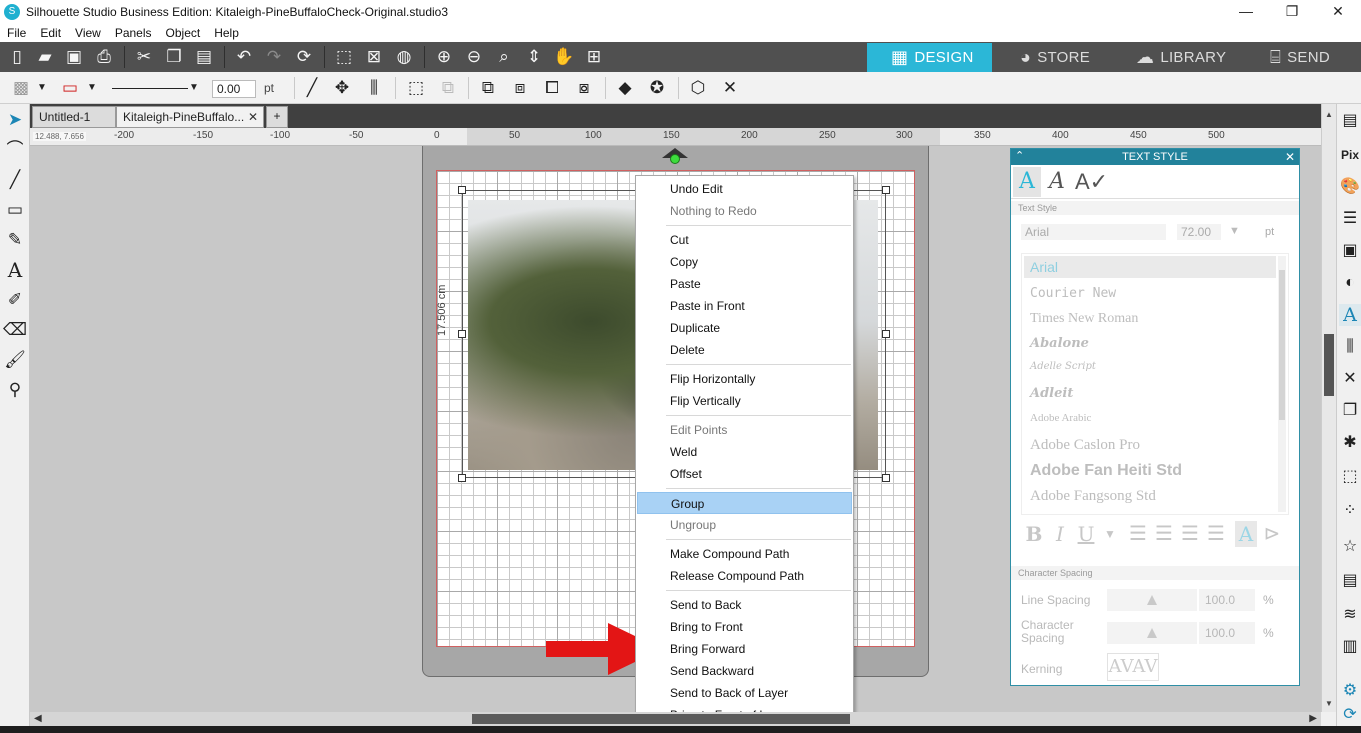  Describe the element at coordinates (744, 576) in the screenshot. I see `menu-release-compound-path: Release Compound Path` at that location.